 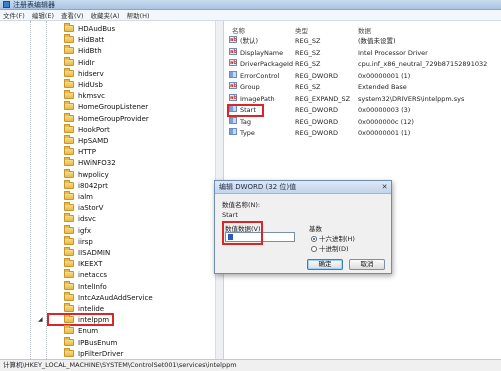 I want to click on radio-dec: 十进制(D), so click(x=330, y=248).